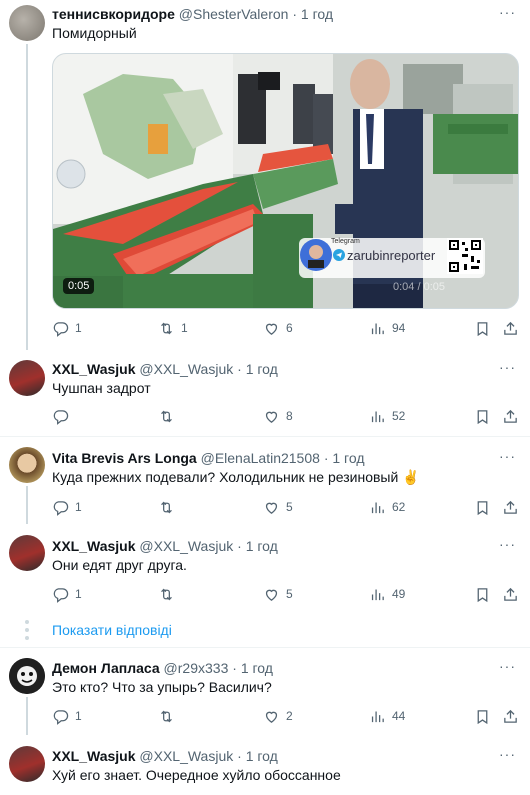 The width and height of the screenshot is (530, 795). I want to click on retweet-button: 1, so click(173, 328).